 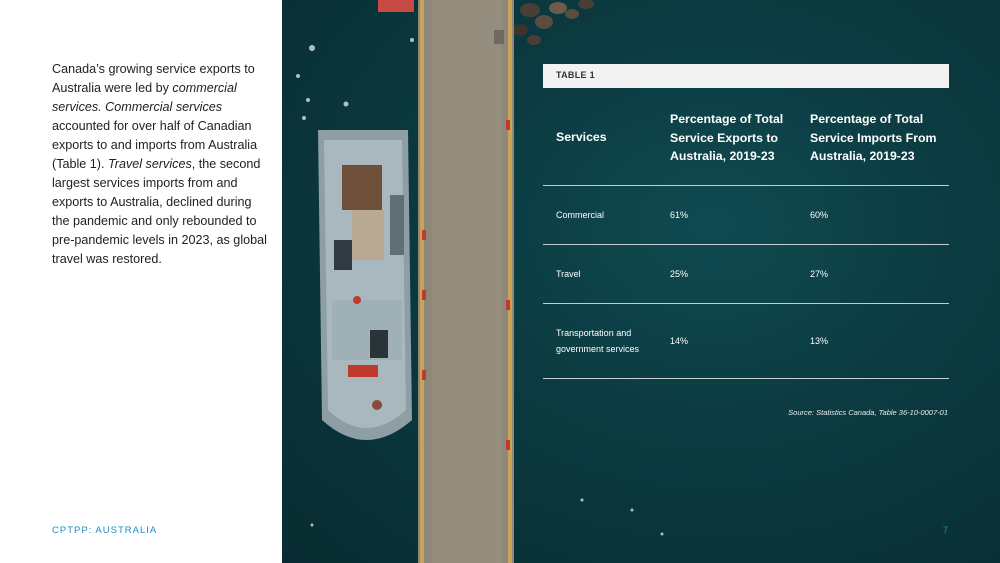 What do you see at coordinates (946, 530) in the screenshot?
I see `page-number: 7` at bounding box center [946, 530].